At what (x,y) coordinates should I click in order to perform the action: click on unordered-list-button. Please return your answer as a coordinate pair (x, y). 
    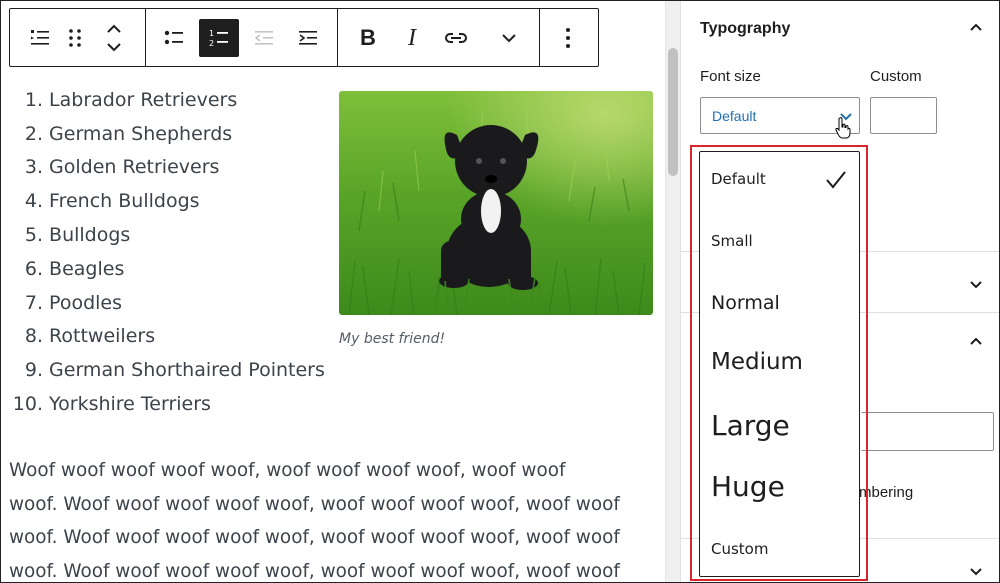
    Looking at the image, I should click on (174, 38).